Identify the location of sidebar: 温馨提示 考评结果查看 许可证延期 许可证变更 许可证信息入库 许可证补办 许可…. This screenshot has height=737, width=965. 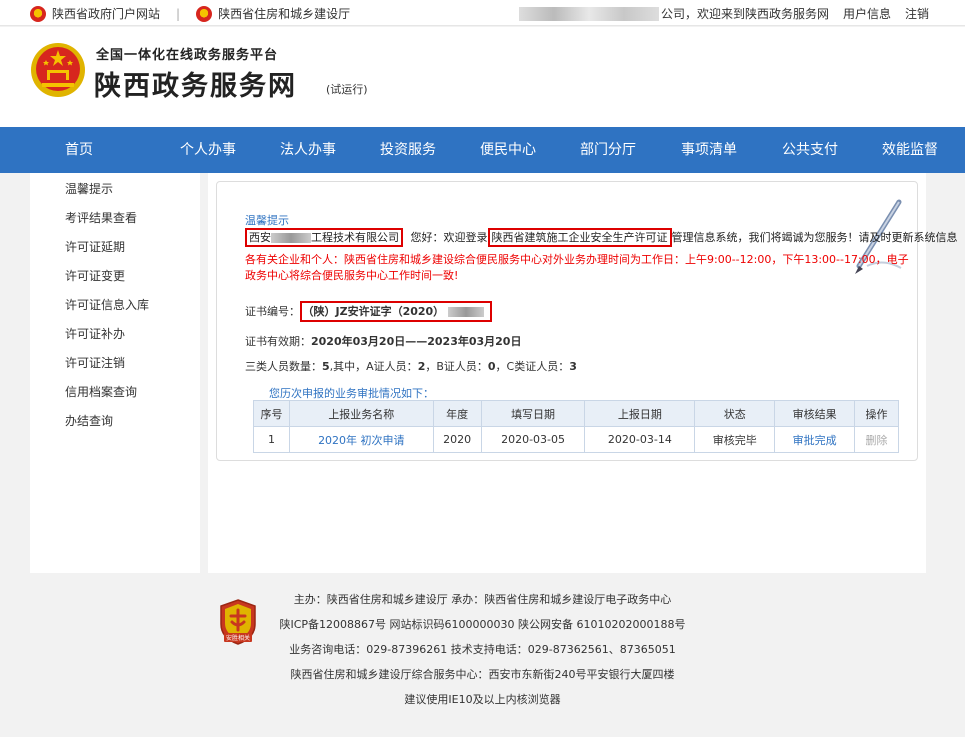
(115, 373).